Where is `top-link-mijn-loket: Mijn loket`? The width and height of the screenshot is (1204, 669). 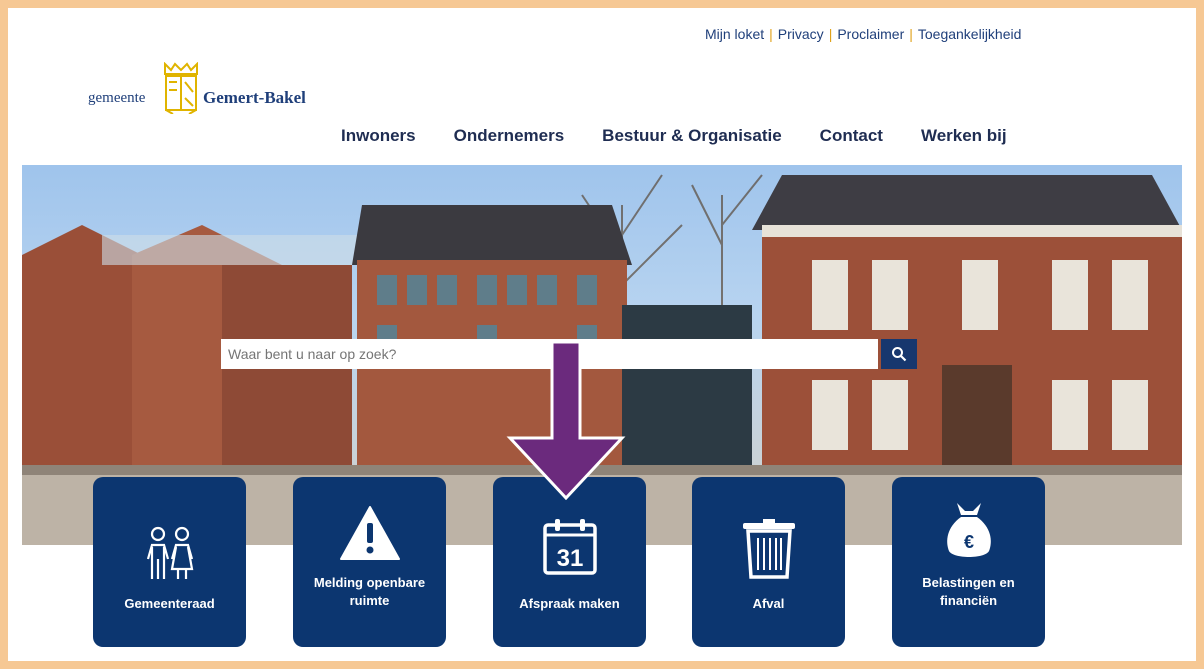 top-link-mijn-loket: Mijn loket is located at coordinates (734, 34).